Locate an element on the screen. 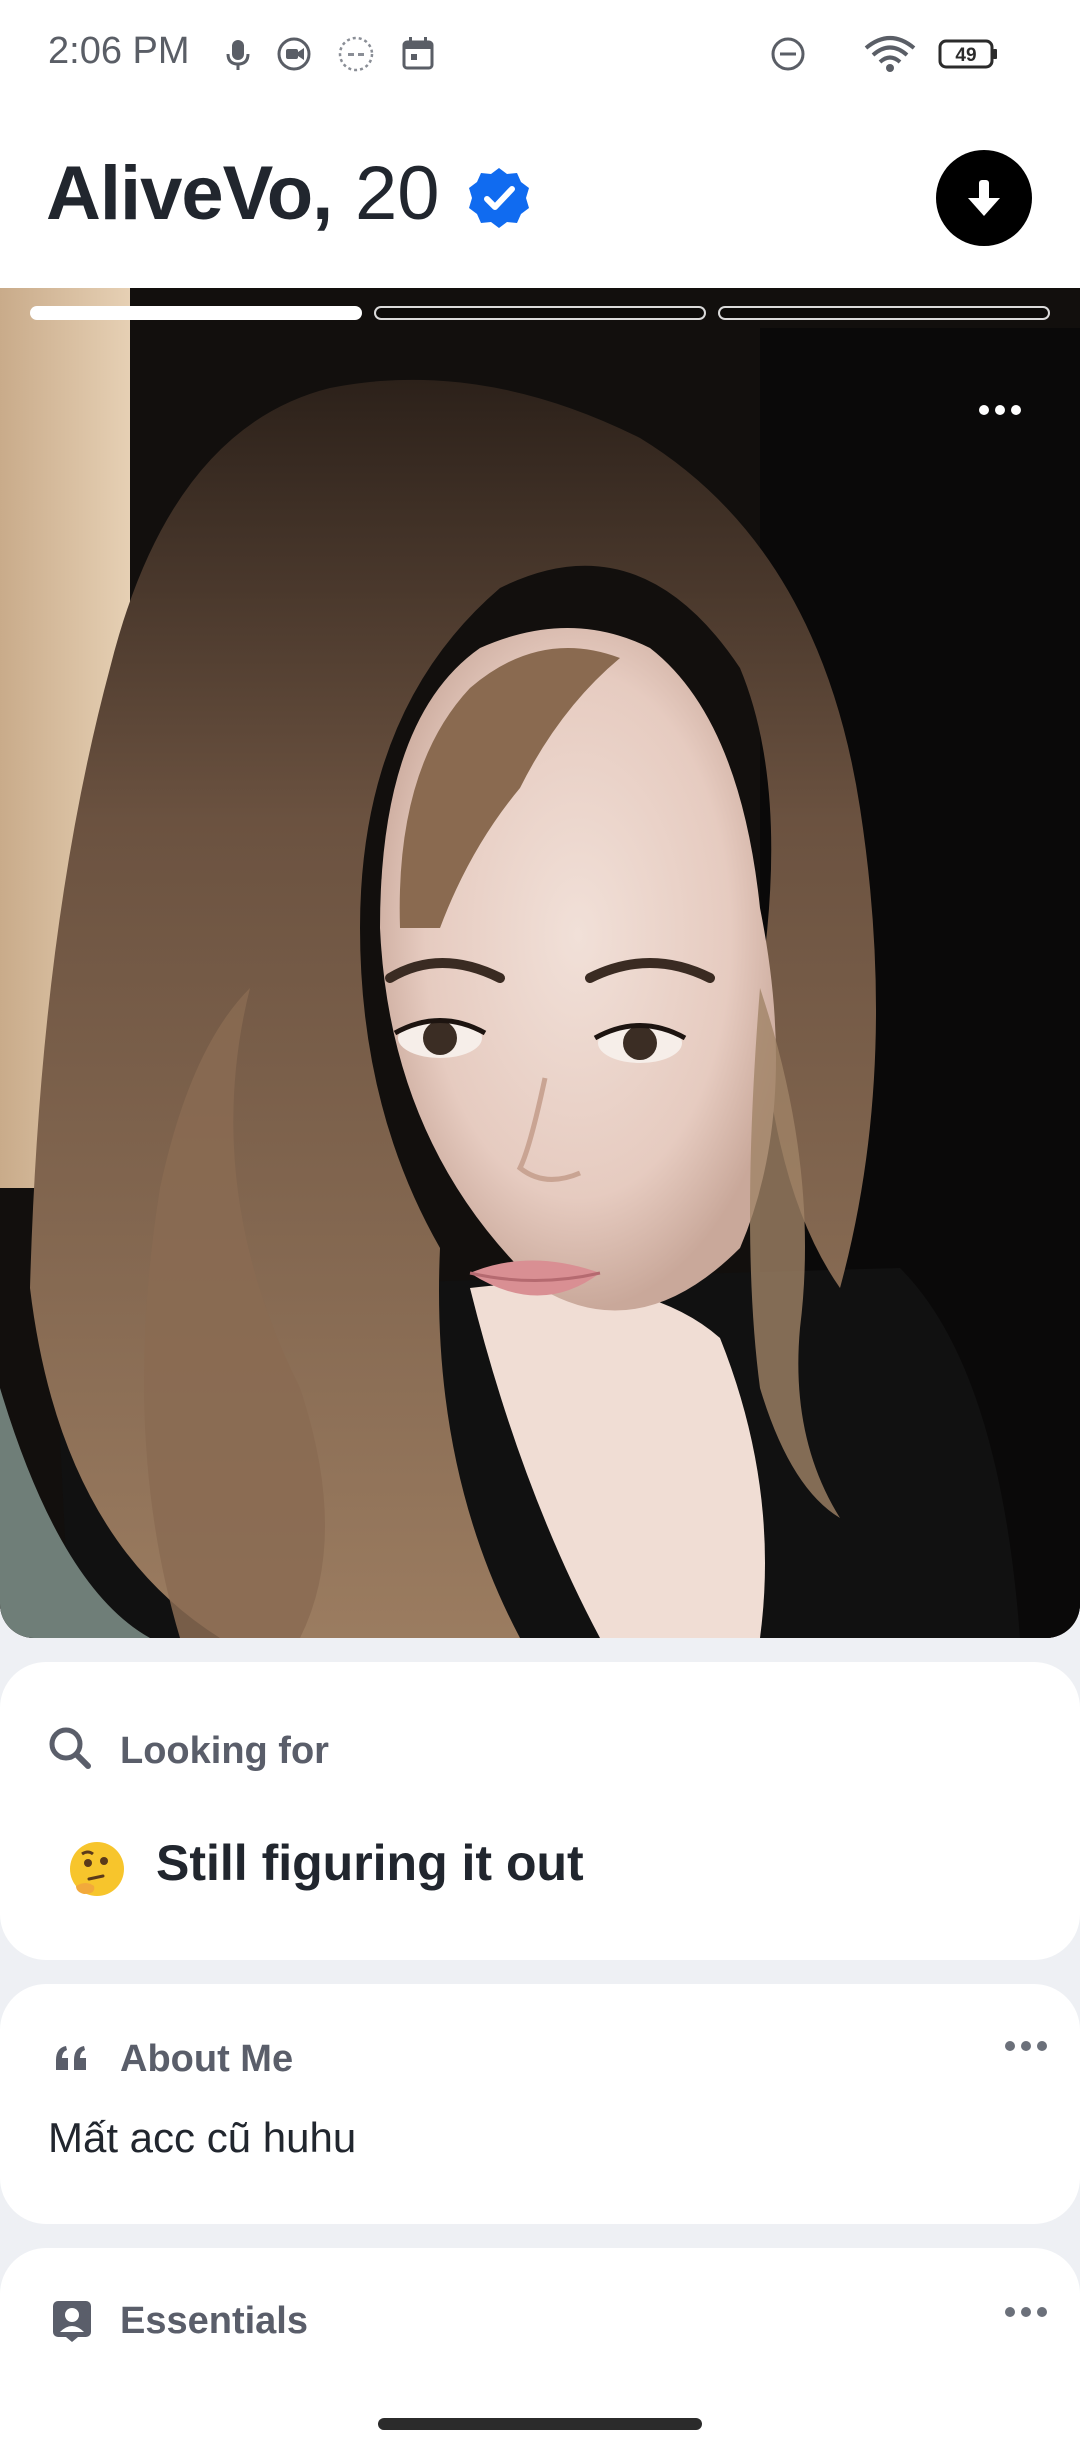 This screenshot has height=2460, width=1080. about-me-title: About Me is located at coordinates (207, 2059).